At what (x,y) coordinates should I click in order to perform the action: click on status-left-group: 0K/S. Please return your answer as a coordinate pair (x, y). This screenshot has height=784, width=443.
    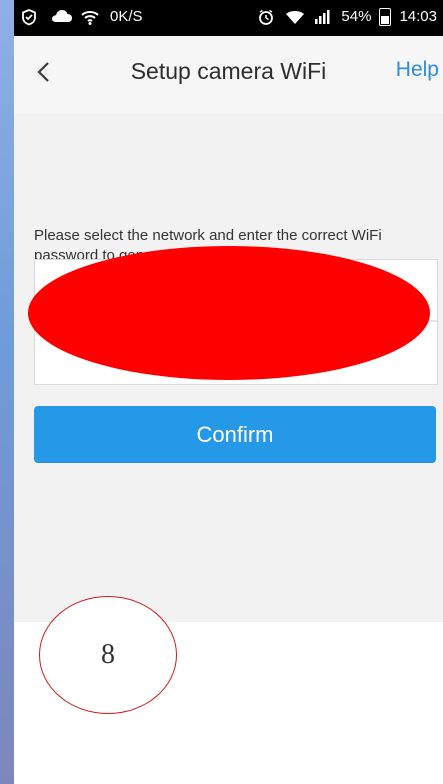
    Looking at the image, I should click on (81, 17).